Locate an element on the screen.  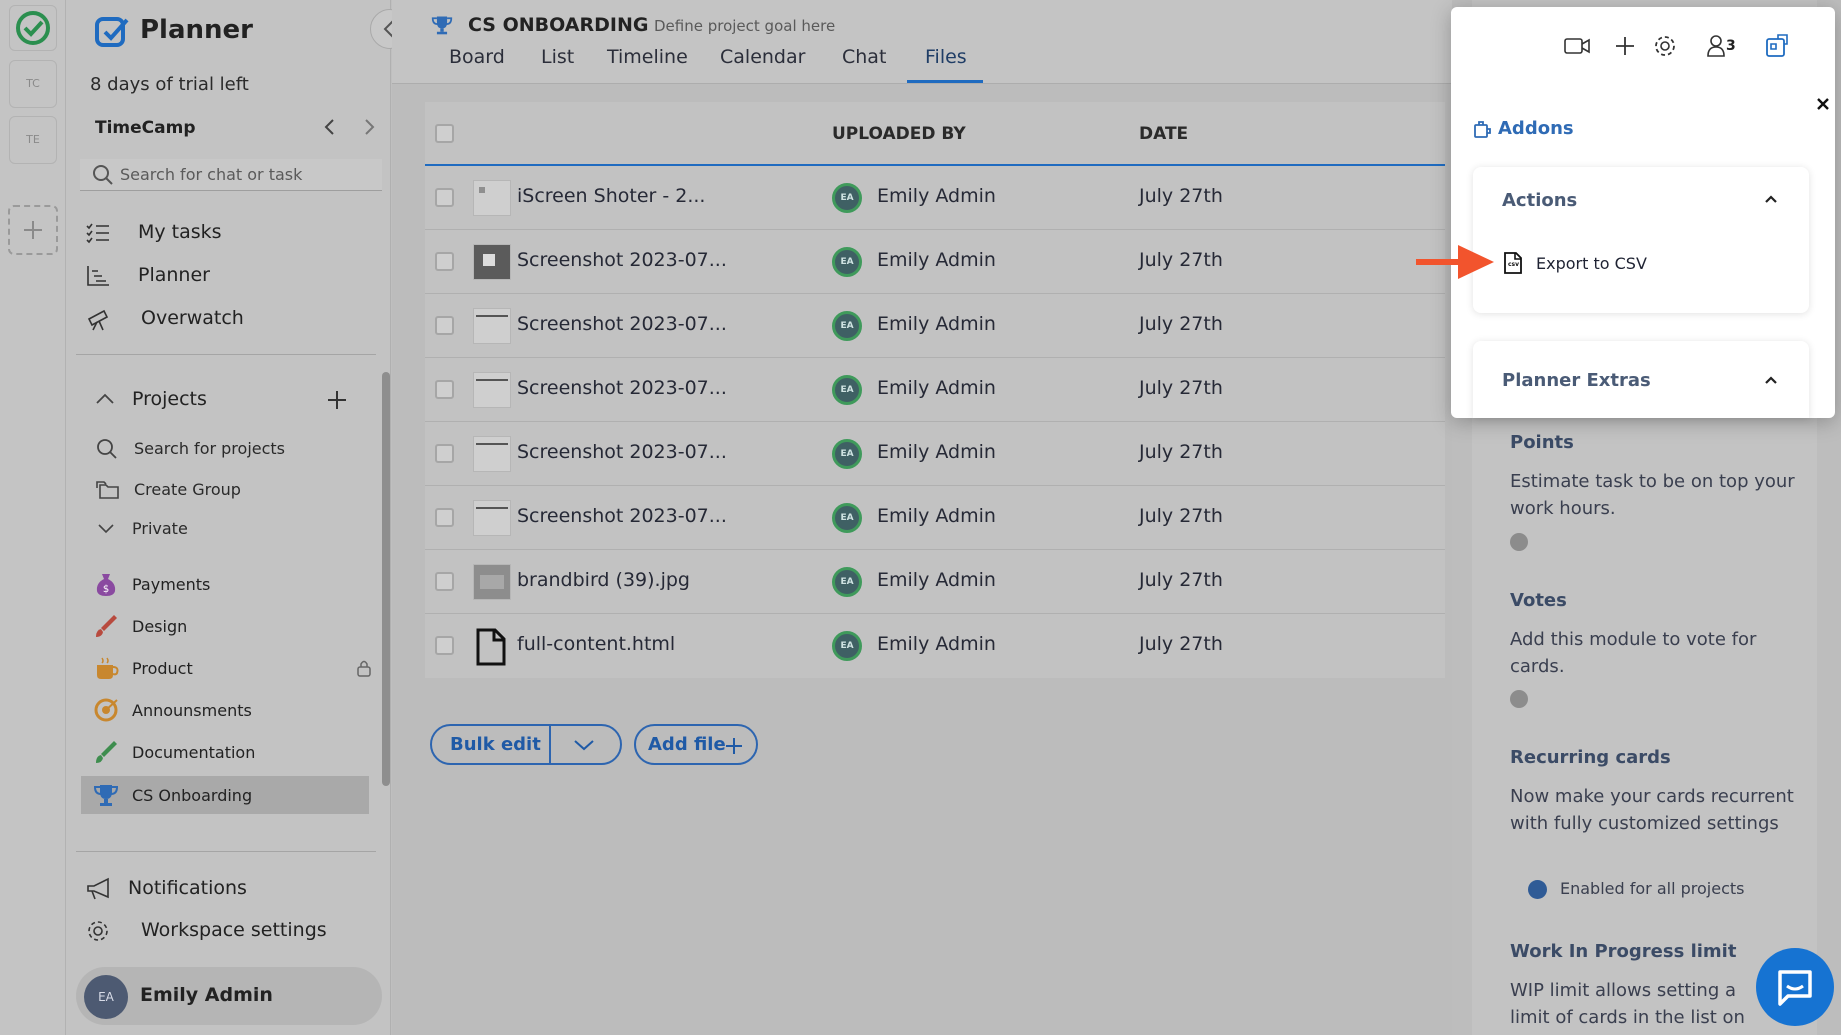
gear-icon is located at coordinates (1665, 46).